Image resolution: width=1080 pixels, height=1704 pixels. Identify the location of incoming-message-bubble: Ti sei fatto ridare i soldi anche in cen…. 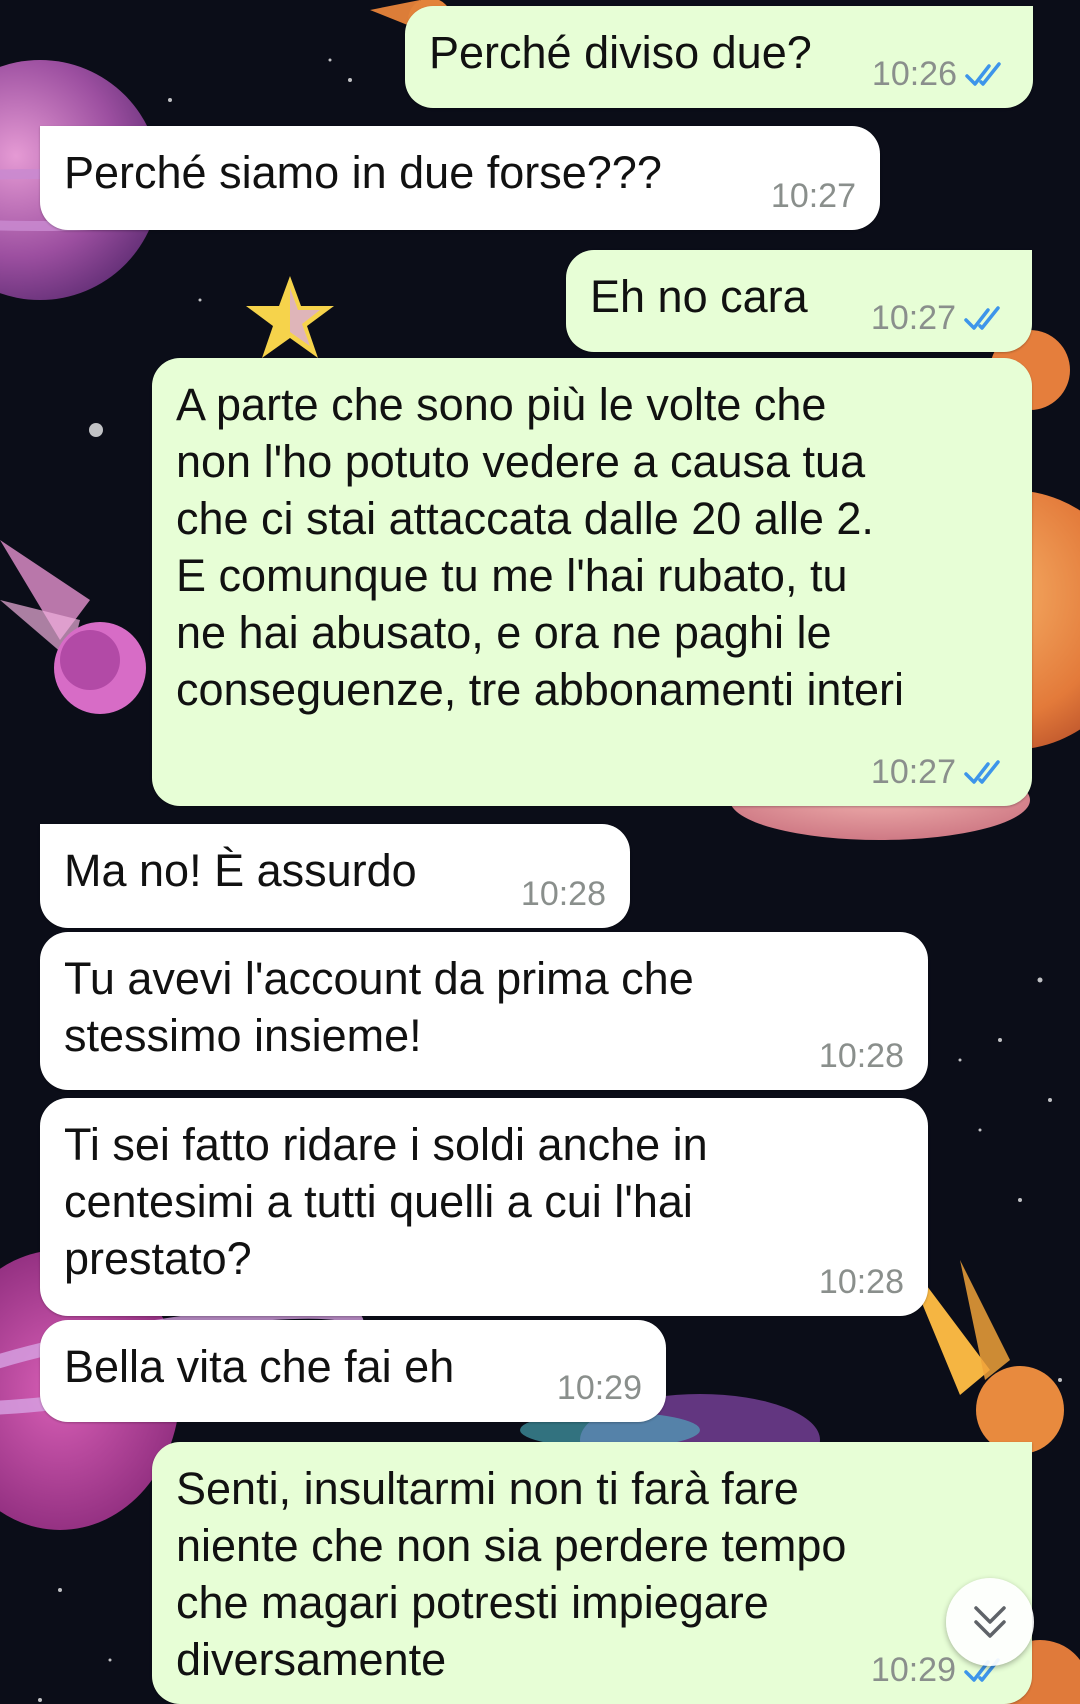
(484, 1207).